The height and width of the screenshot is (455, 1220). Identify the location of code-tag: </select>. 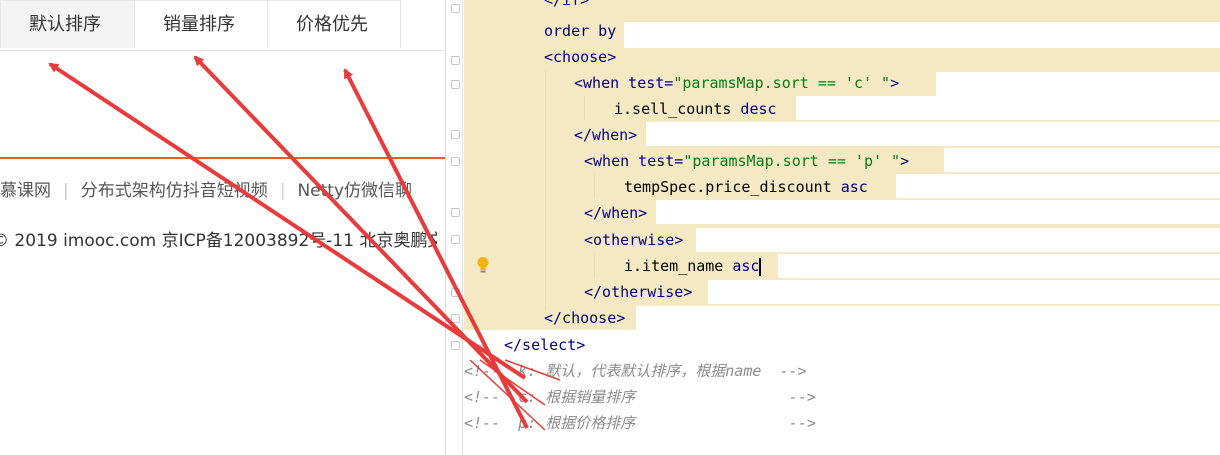
(545, 345).